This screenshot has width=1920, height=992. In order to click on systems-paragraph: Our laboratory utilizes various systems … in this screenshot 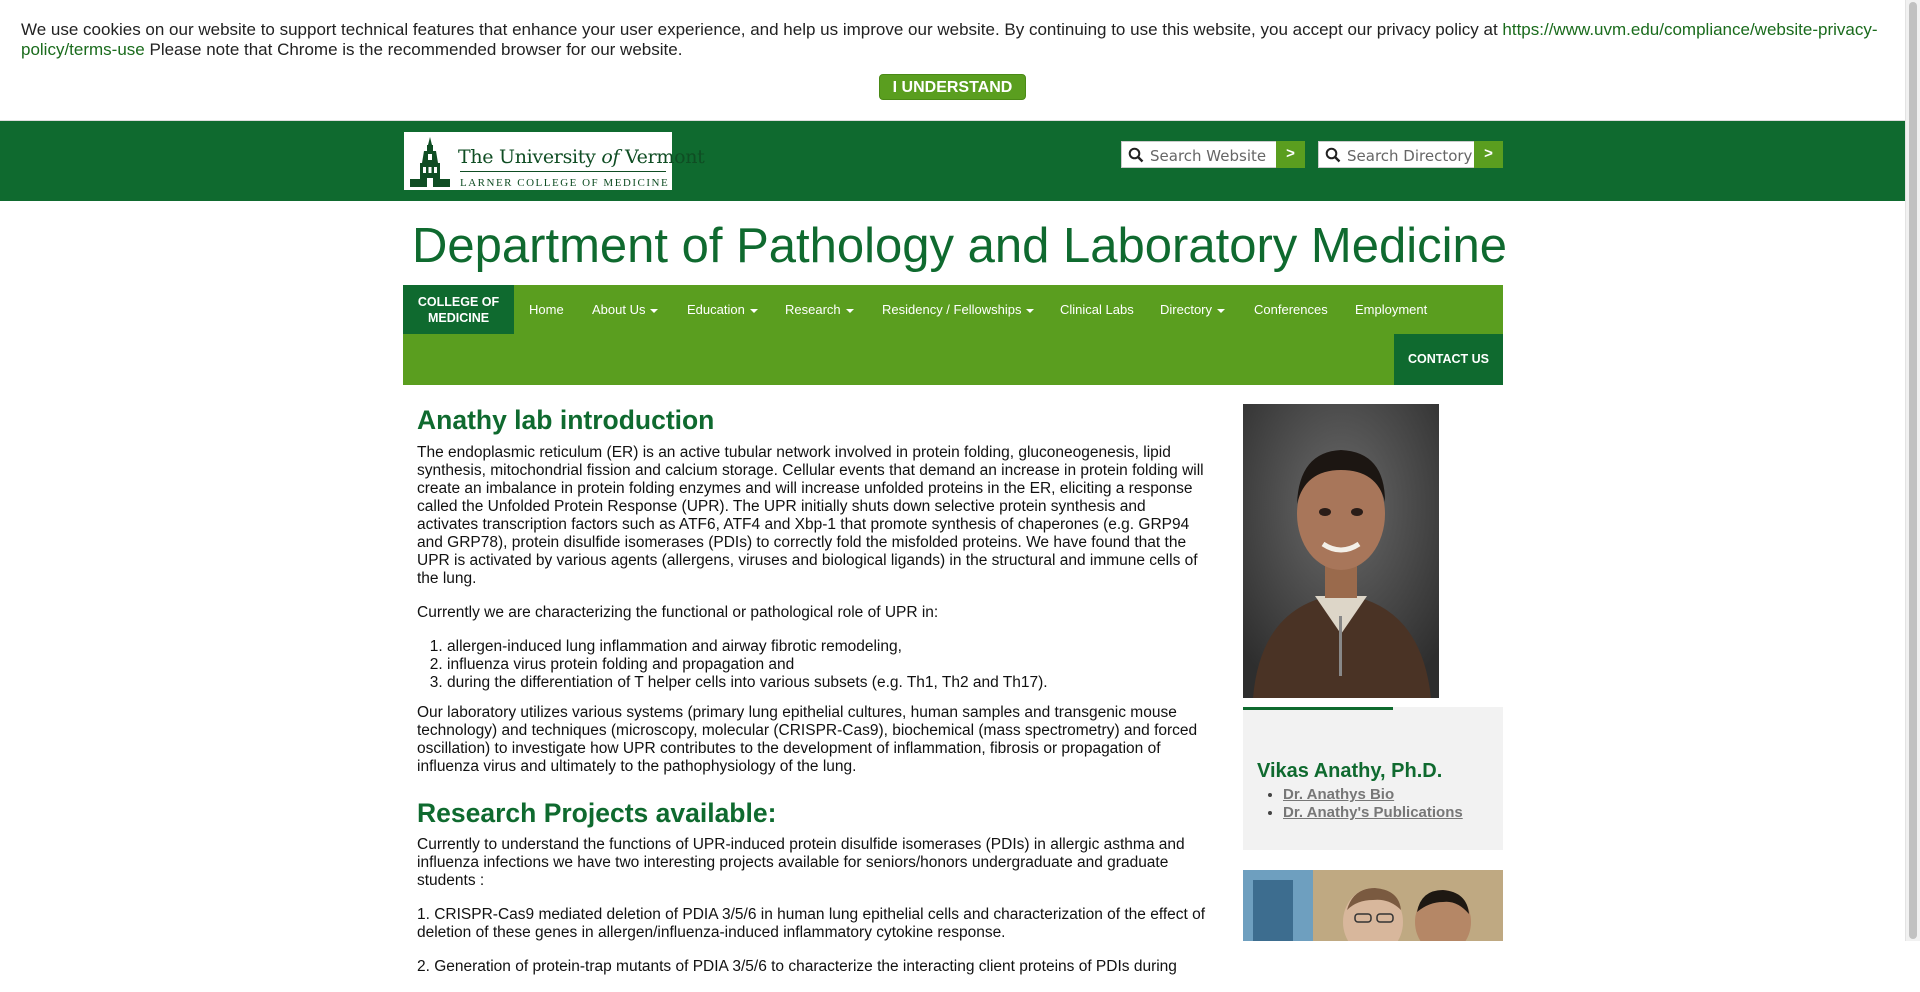, I will do `click(807, 739)`.